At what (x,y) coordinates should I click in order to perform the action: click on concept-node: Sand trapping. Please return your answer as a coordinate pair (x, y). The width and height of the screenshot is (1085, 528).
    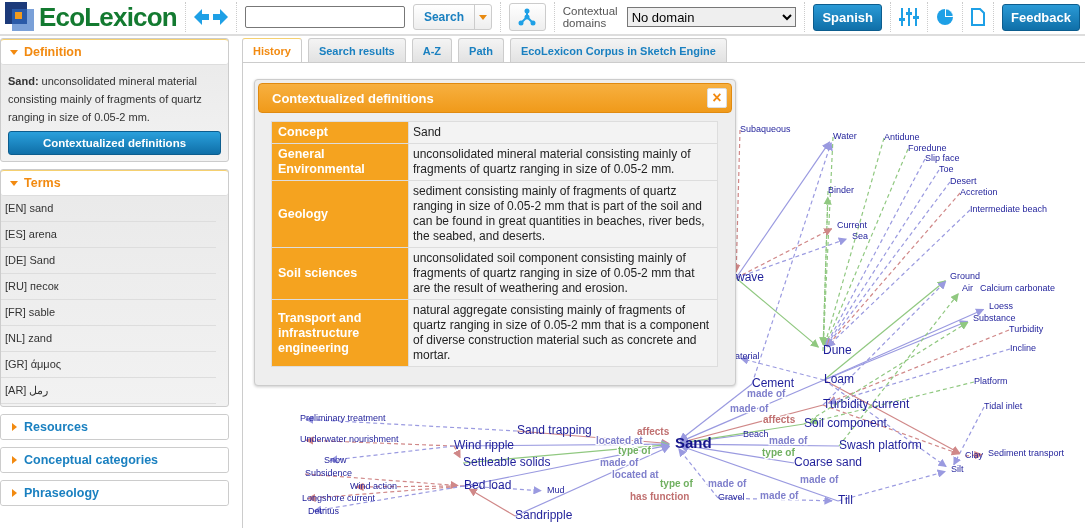
    Looking at the image, I should click on (554, 430).